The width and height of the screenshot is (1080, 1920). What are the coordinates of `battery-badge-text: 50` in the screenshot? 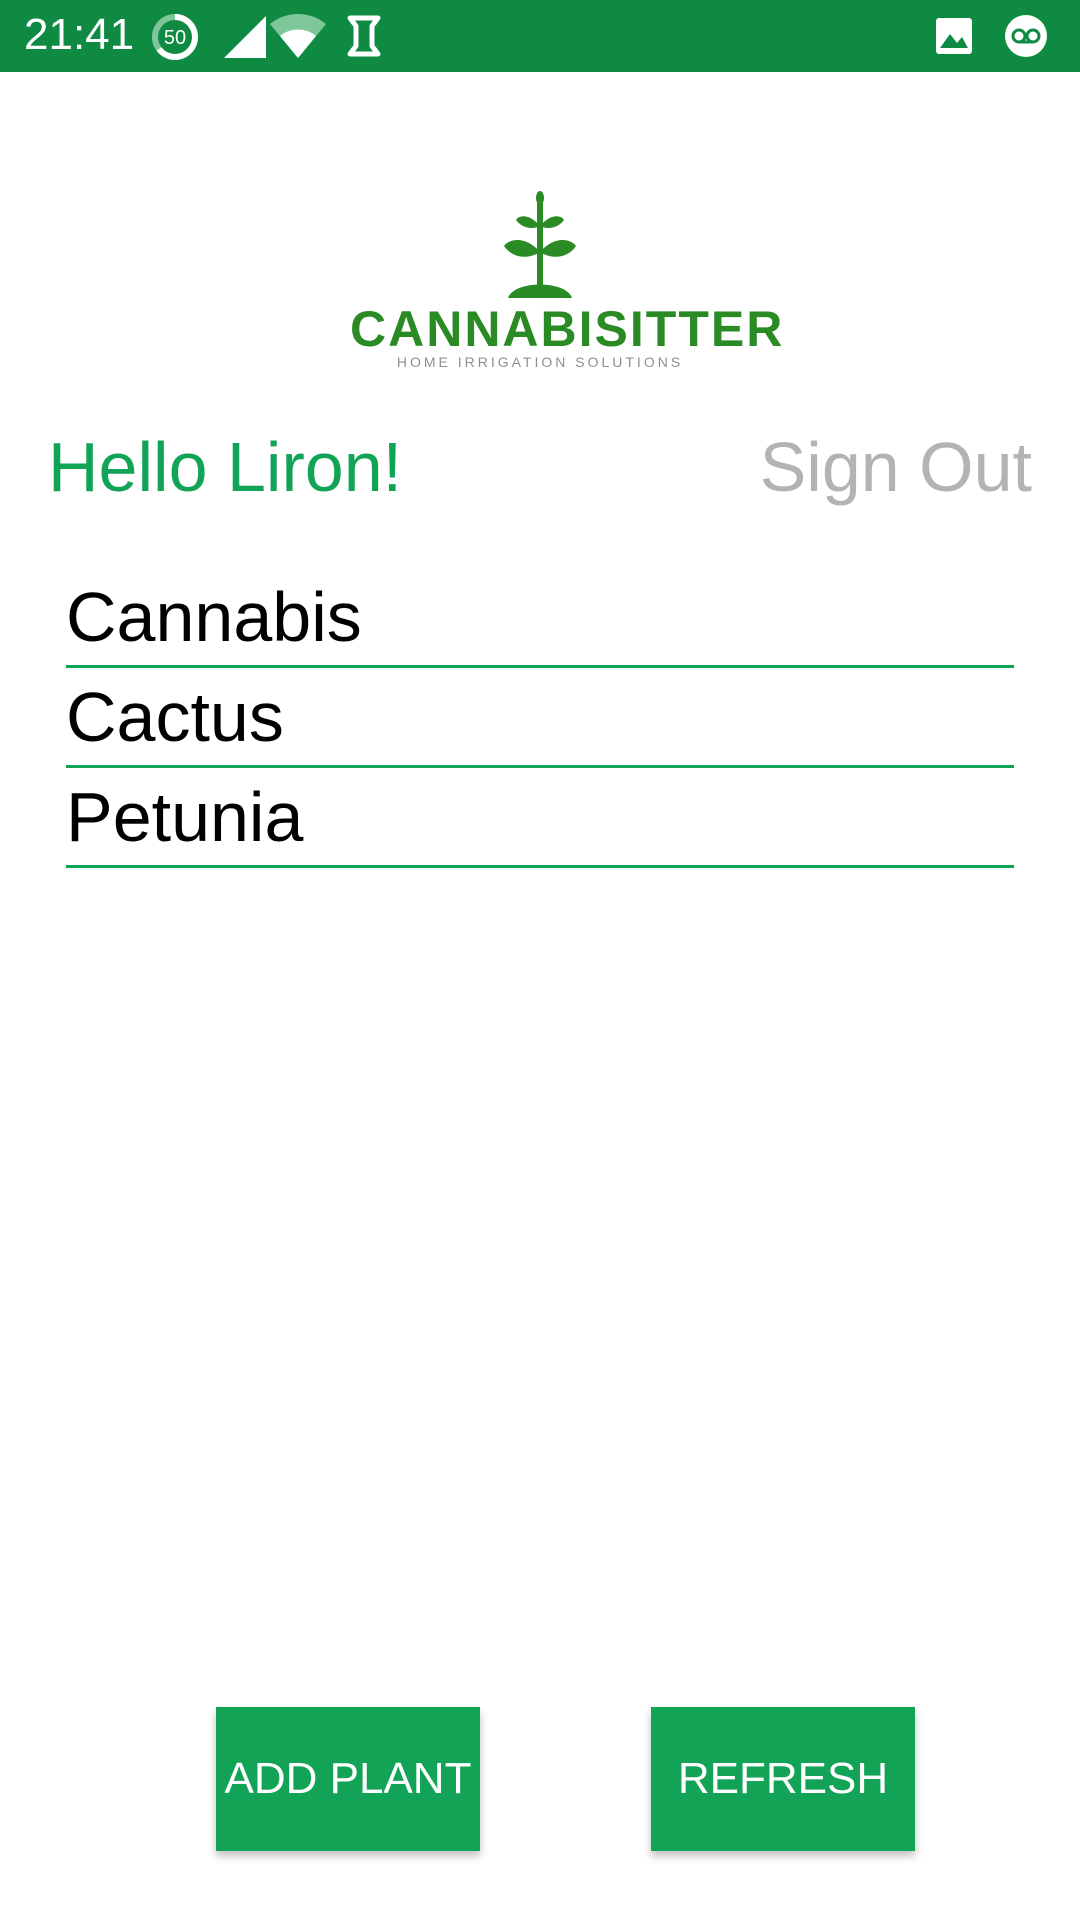 It's located at (175, 38).